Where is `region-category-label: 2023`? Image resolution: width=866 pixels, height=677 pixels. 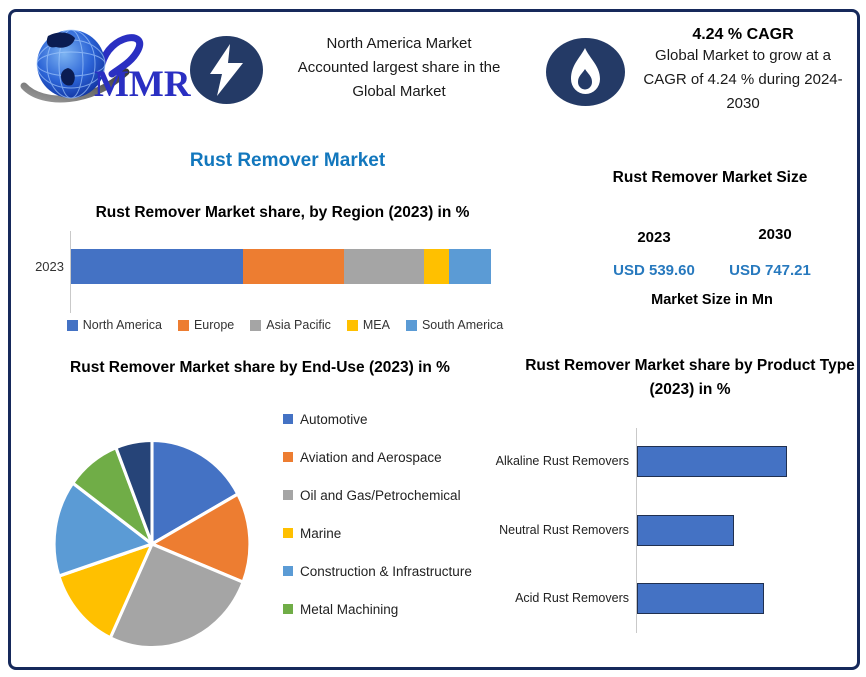 region-category-label: 2023 is located at coordinates (49, 266).